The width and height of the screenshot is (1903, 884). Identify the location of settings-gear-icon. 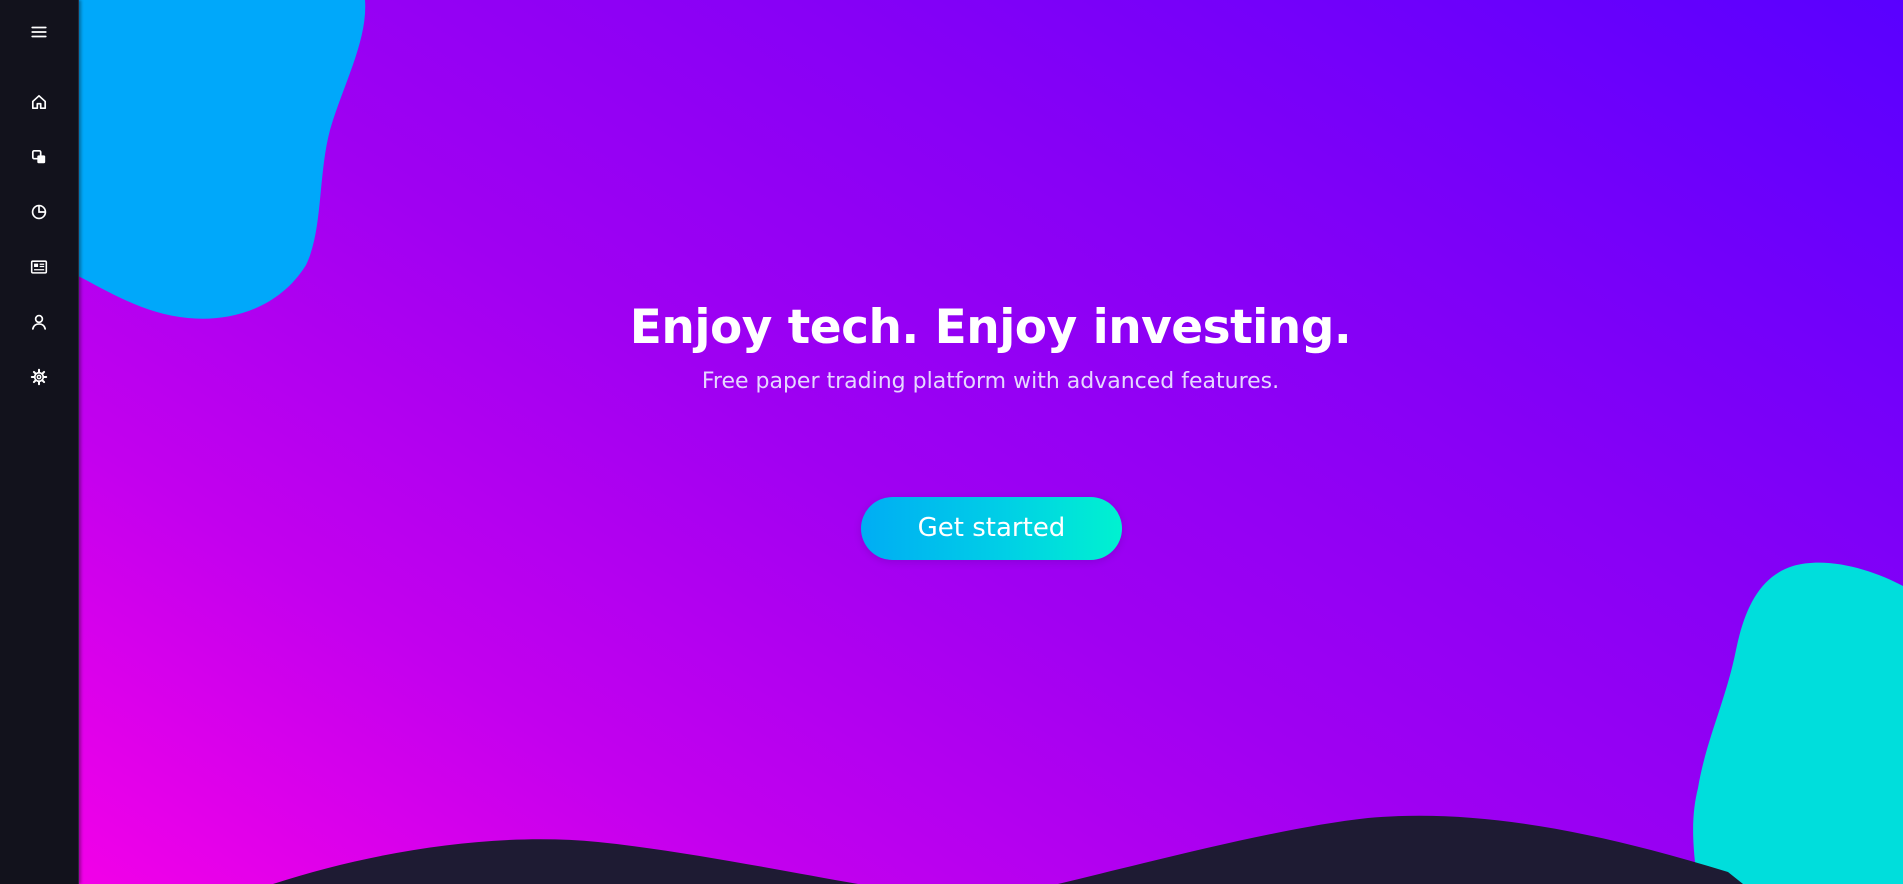
(39, 377).